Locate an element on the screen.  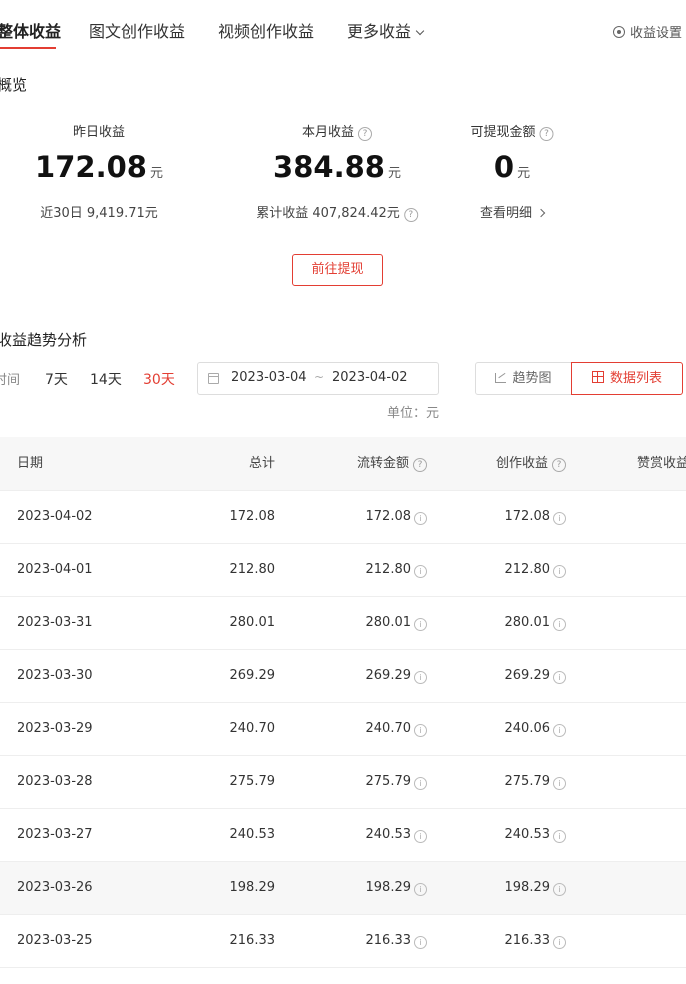
data-list-button: 数据列表 is located at coordinates (627, 378).